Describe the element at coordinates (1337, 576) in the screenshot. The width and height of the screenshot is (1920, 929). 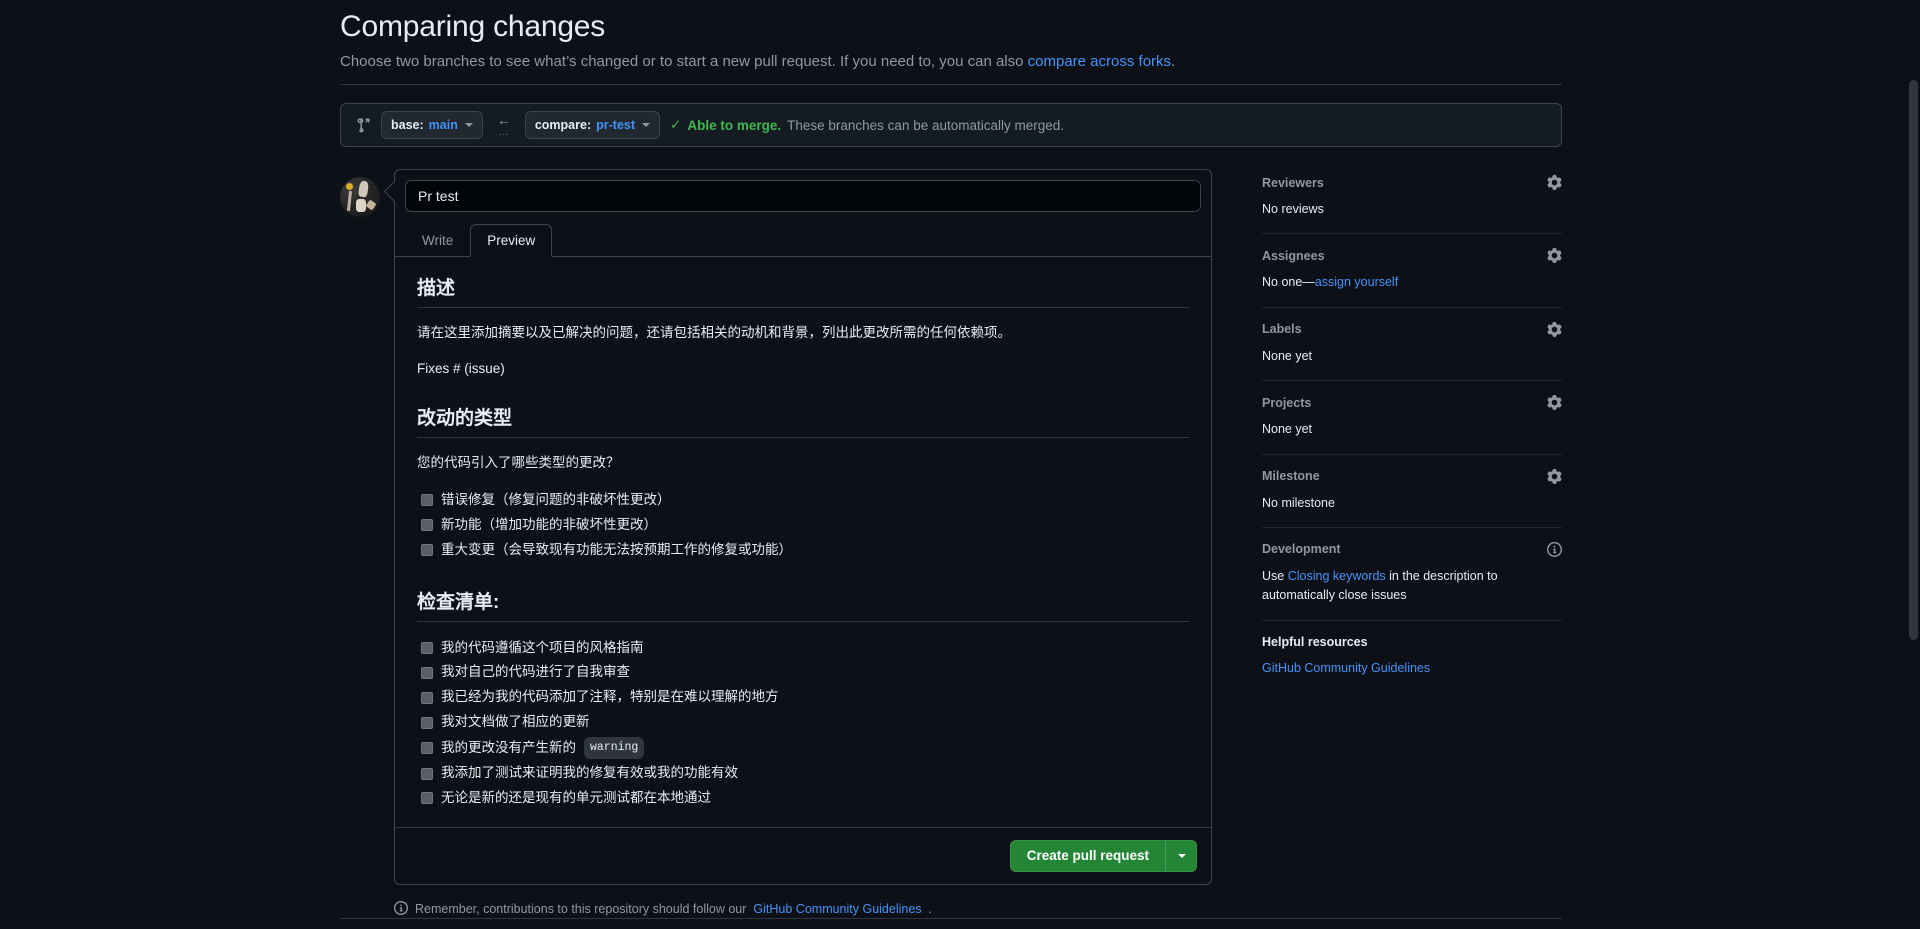
I see `closing-keywords-link: Closing keywords` at that location.